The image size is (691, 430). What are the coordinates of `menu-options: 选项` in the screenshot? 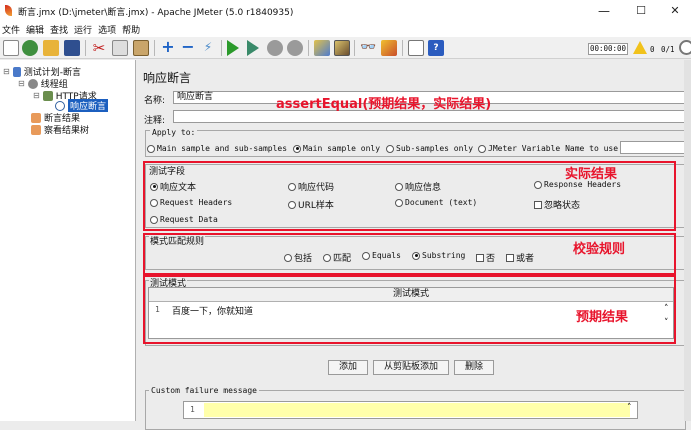 It's located at (107, 29).